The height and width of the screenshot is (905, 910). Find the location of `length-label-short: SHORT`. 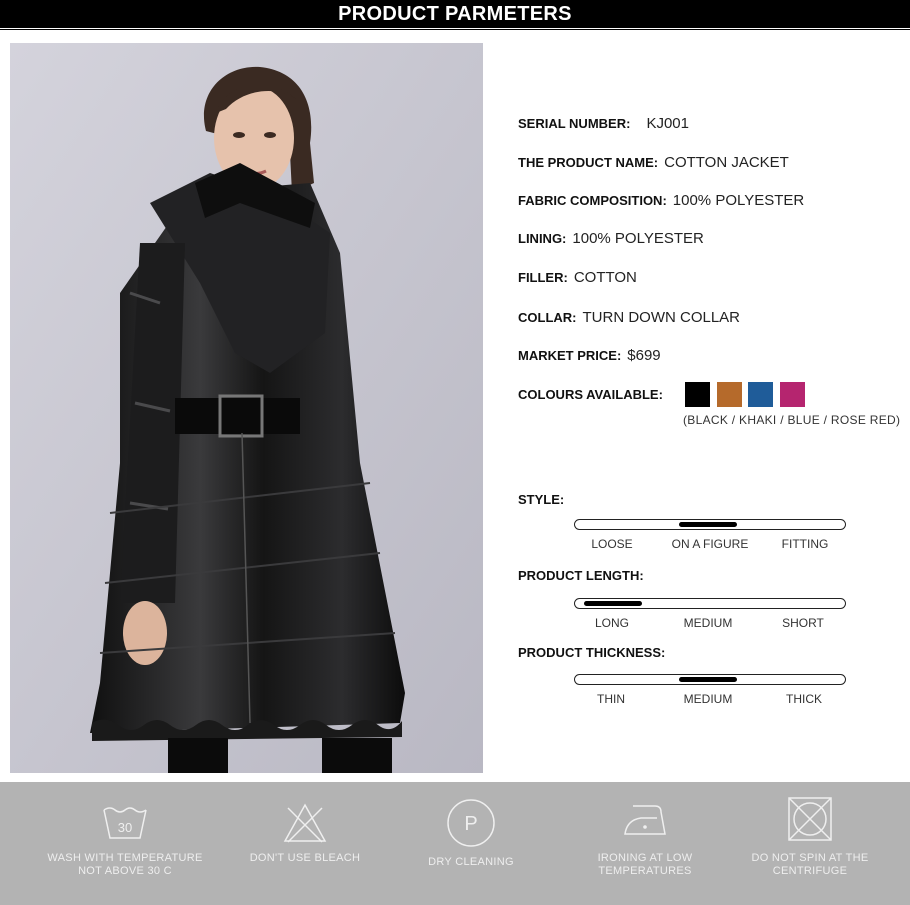

length-label-short: SHORT is located at coordinates (803, 623).